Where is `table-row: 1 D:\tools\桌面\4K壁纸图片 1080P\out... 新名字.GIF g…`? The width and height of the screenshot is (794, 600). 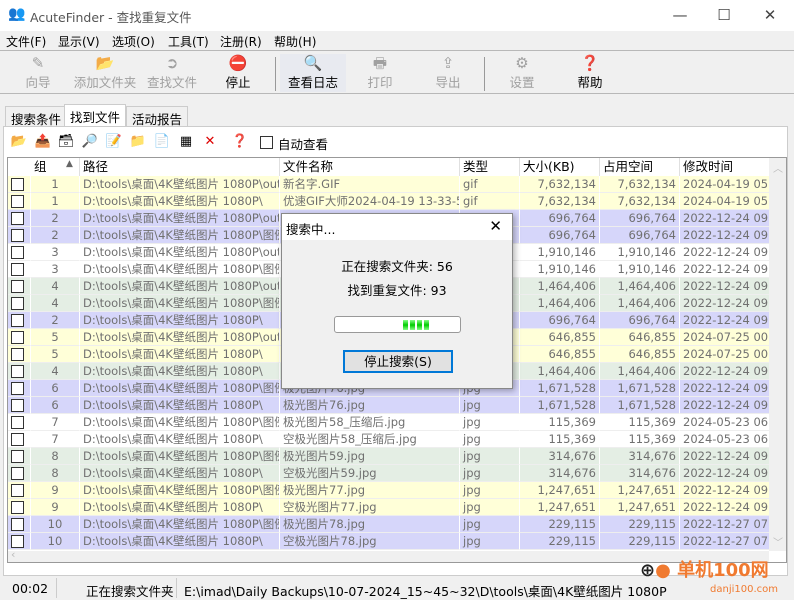
table-row: 1 D:\tools\桌面\4K壁纸图片 1080P\out... 新名字.GIF g… is located at coordinates (389, 184).